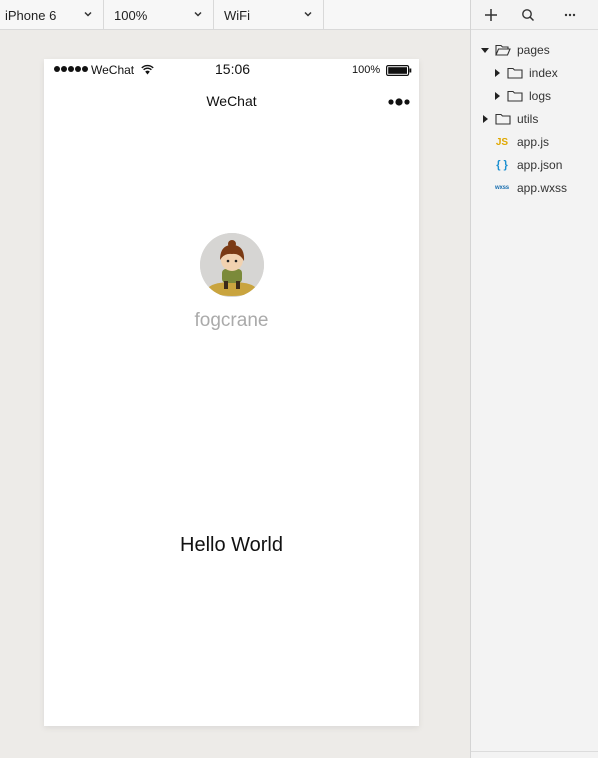 The height and width of the screenshot is (758, 598). What do you see at coordinates (131, 15) in the screenshot?
I see `zoom-select-value: 100%` at bounding box center [131, 15].